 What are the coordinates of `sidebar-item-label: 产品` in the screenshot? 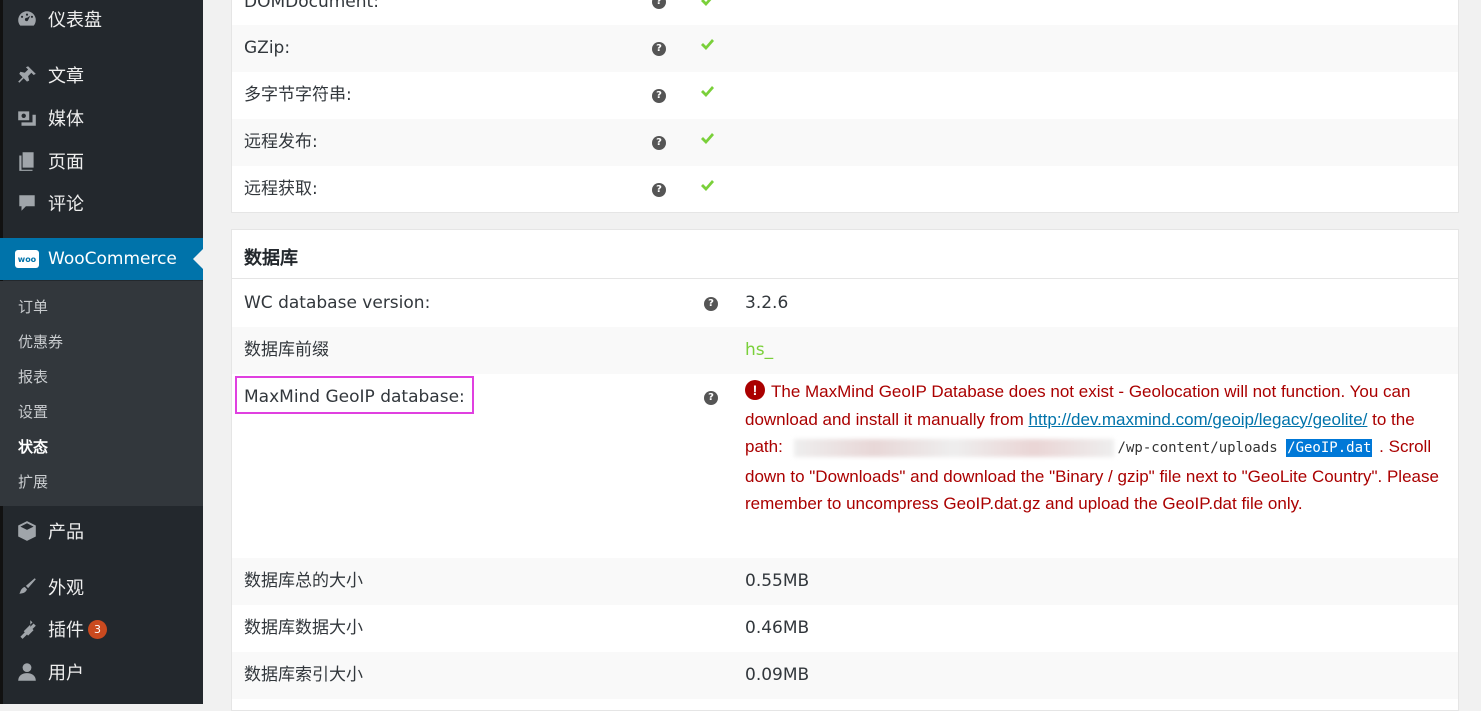 It's located at (66, 532).